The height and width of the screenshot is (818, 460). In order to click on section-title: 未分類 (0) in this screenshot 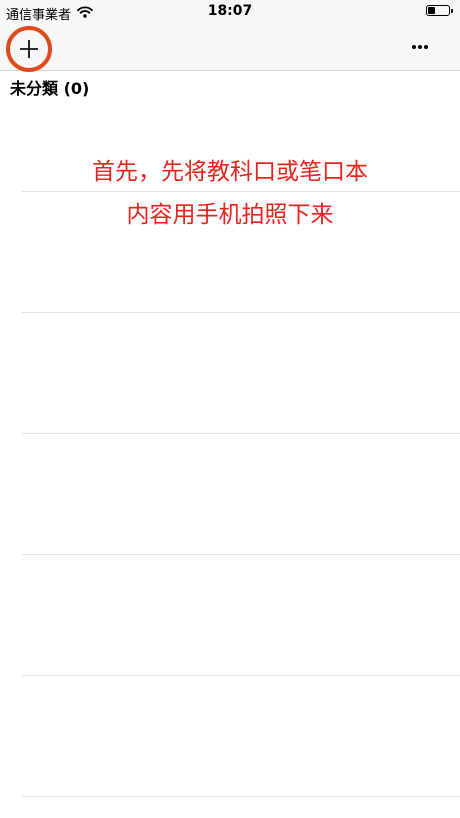, I will do `click(50, 88)`.